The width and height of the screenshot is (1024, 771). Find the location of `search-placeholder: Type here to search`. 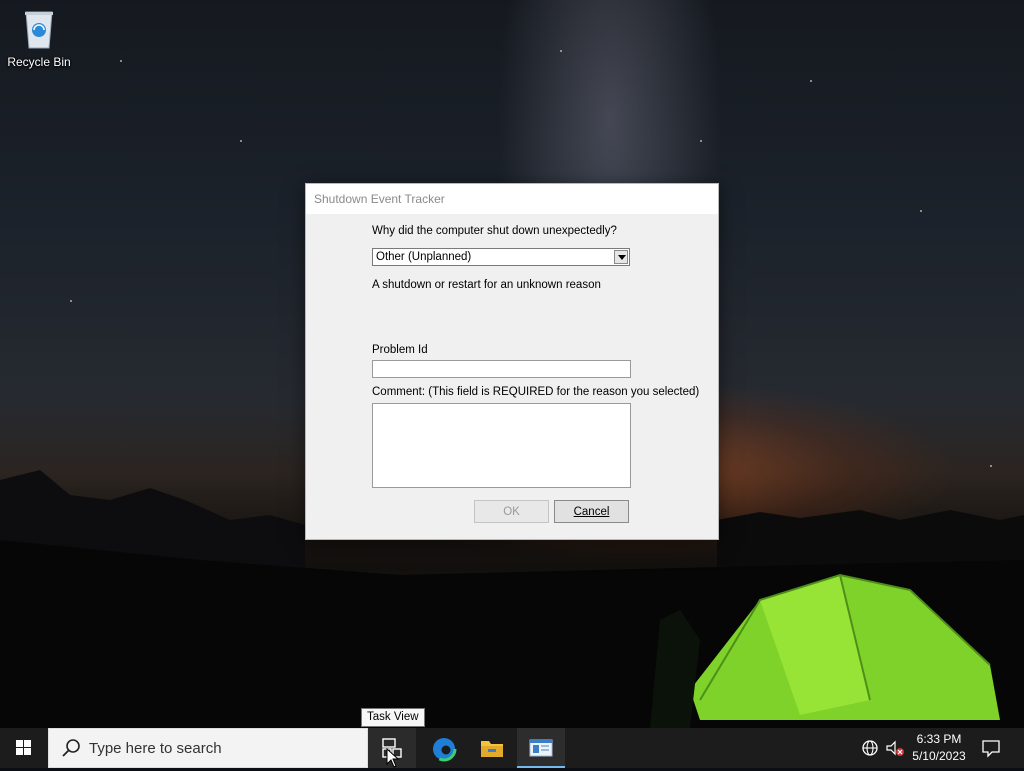

search-placeholder: Type here to search is located at coordinates (155, 748).